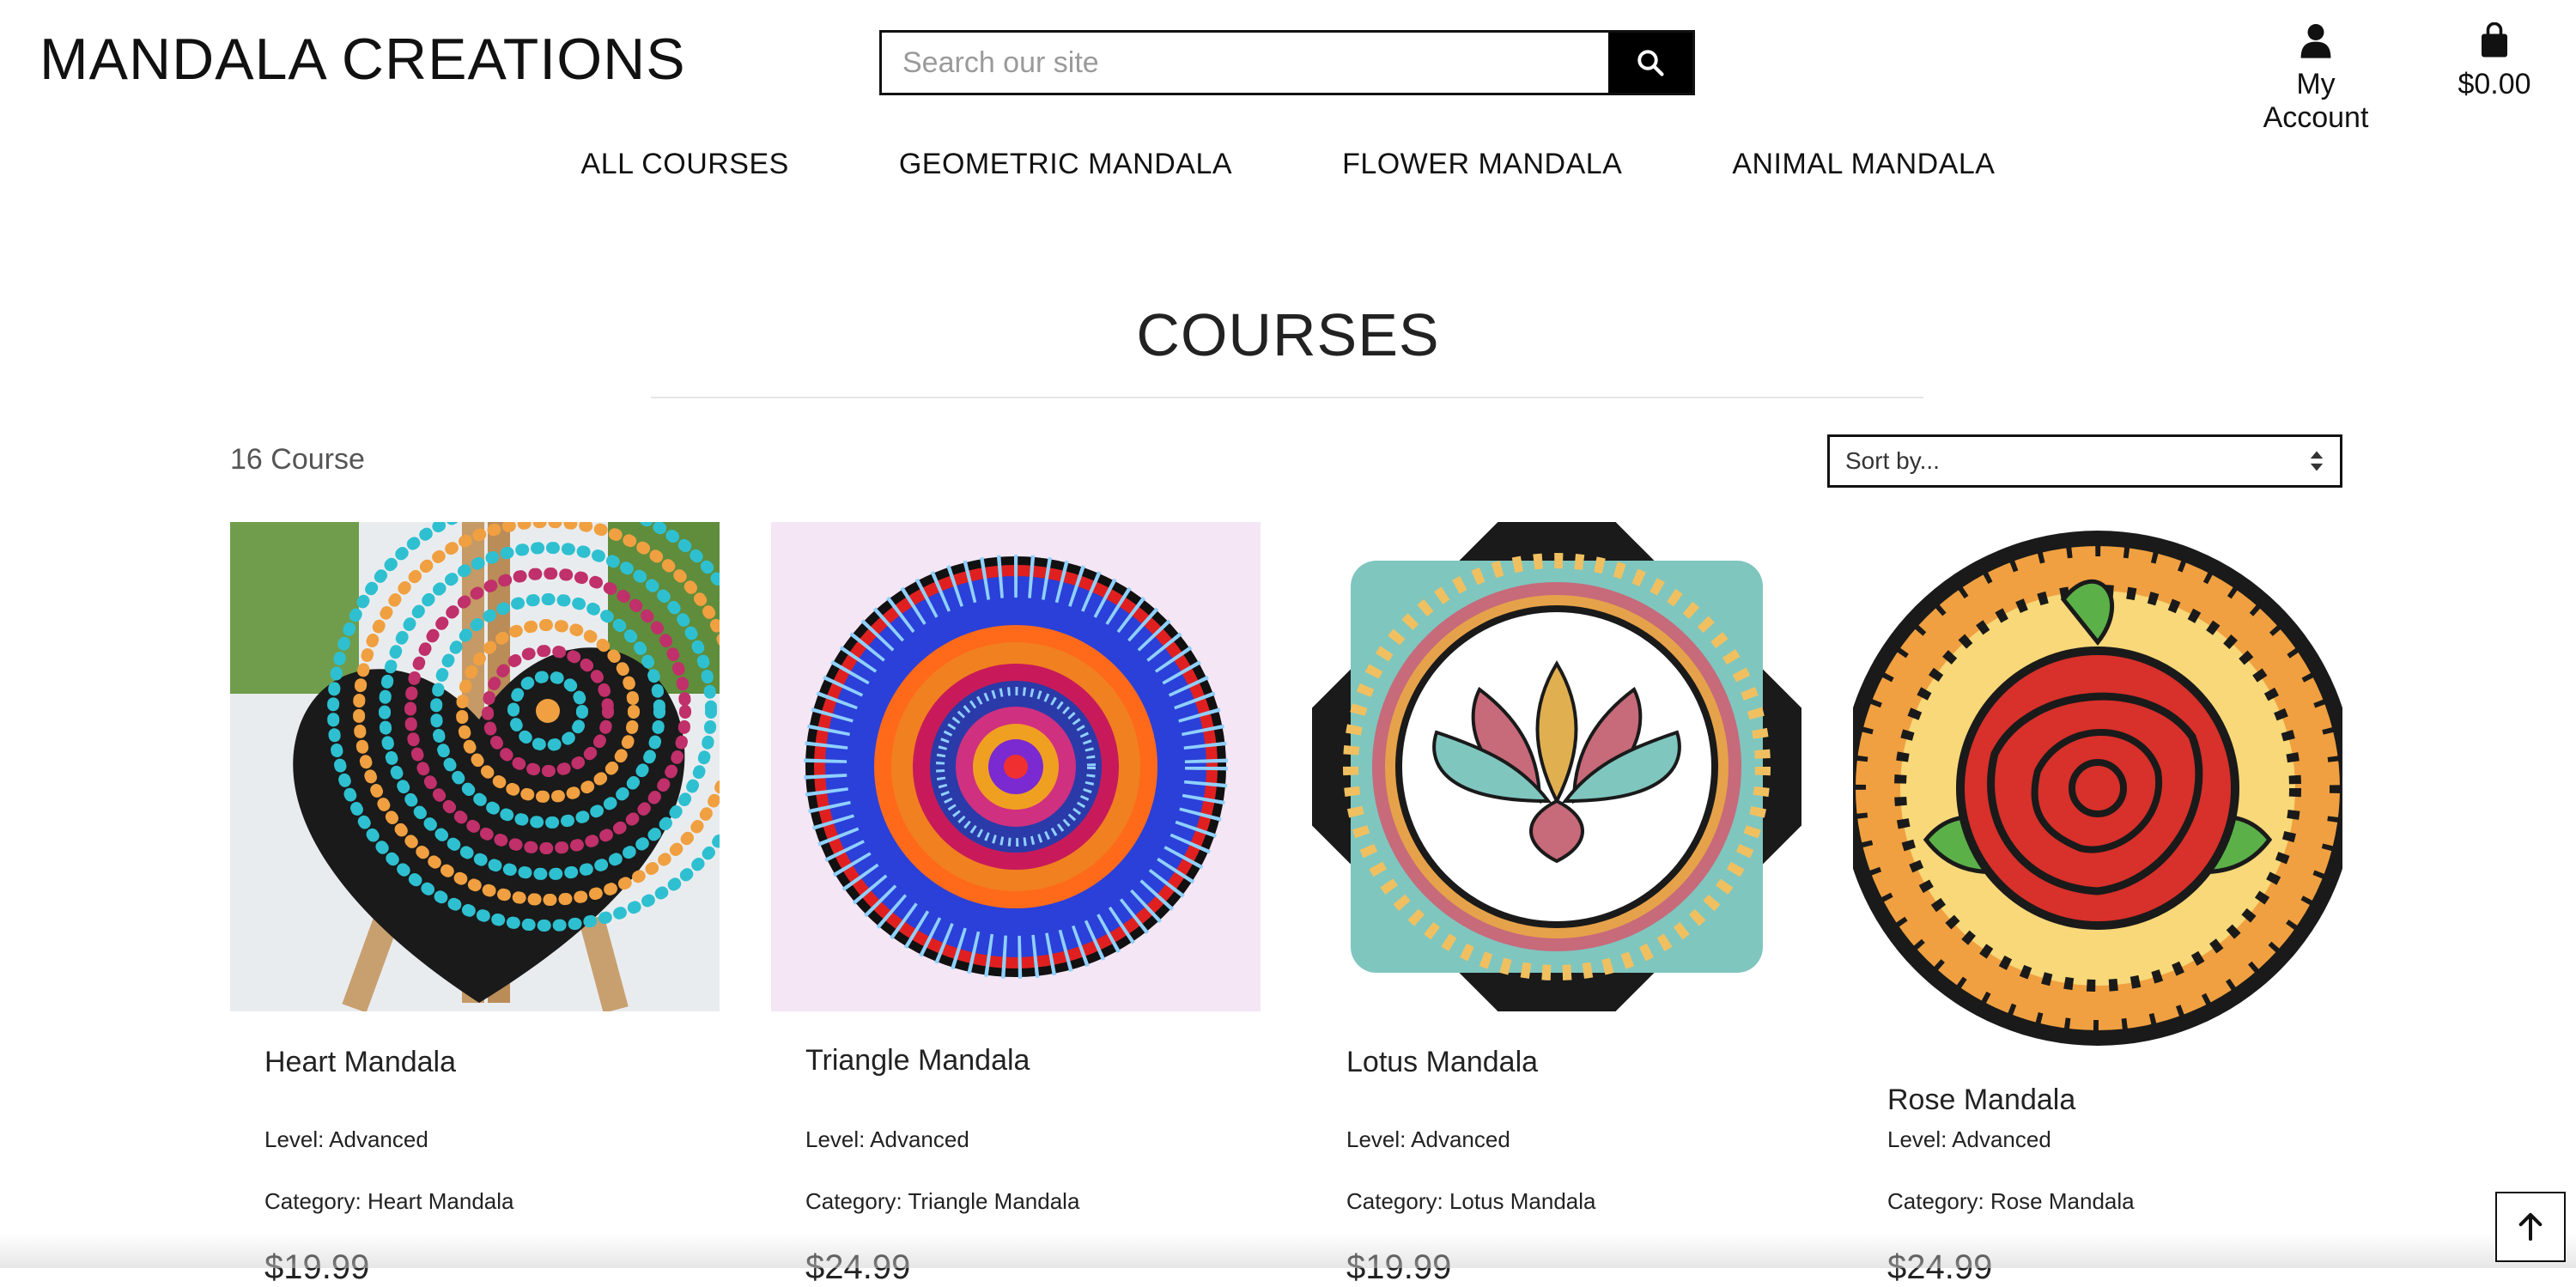 Image resolution: width=2576 pixels, height=1287 pixels. What do you see at coordinates (362, 59) in the screenshot?
I see `site-logo: MANDALA CREATIONS` at bounding box center [362, 59].